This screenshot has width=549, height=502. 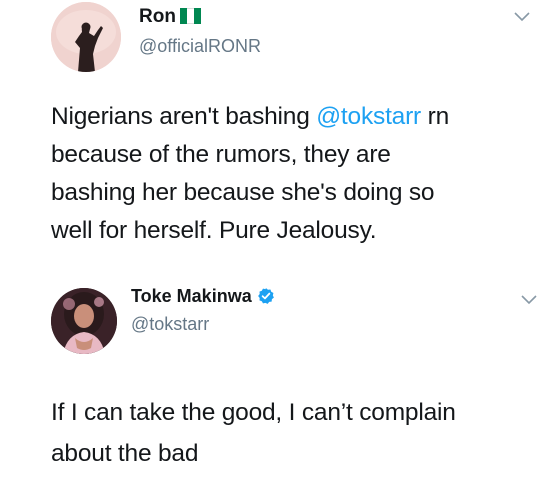 I want to click on tweet-text-line: Nigerians aren't bashing @tokstarr rn, so click(x=291, y=117).